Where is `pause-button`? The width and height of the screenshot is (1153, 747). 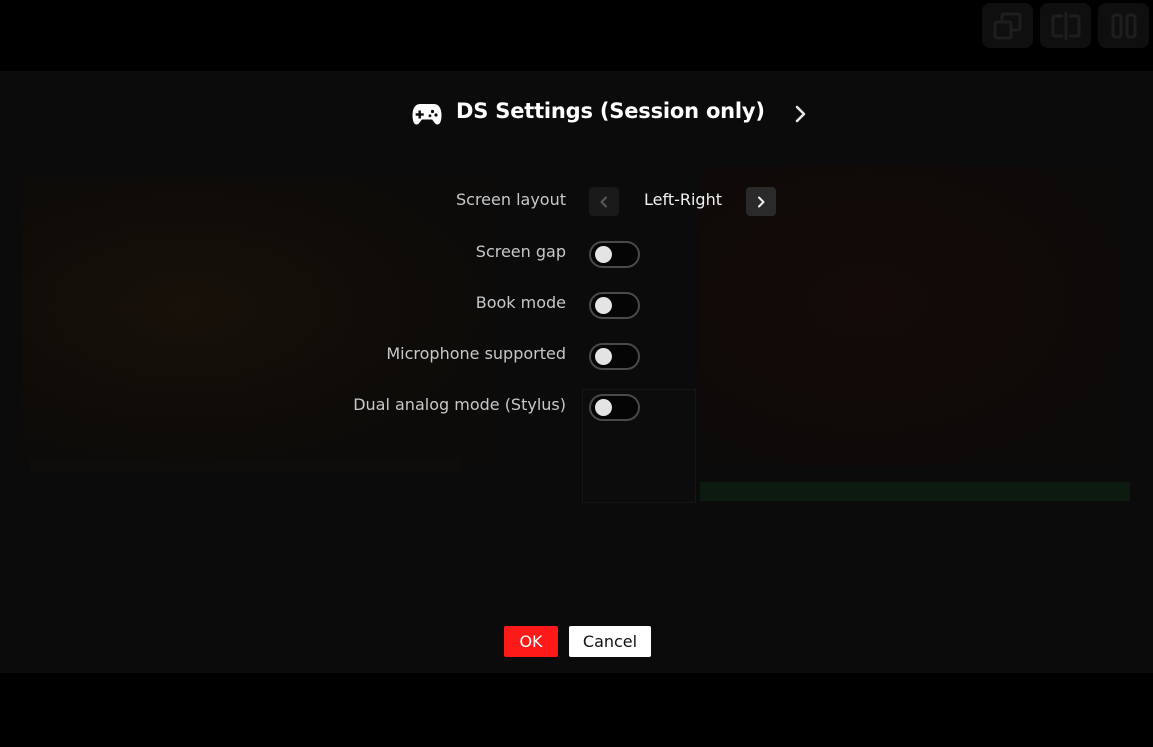
pause-button is located at coordinates (1123, 25).